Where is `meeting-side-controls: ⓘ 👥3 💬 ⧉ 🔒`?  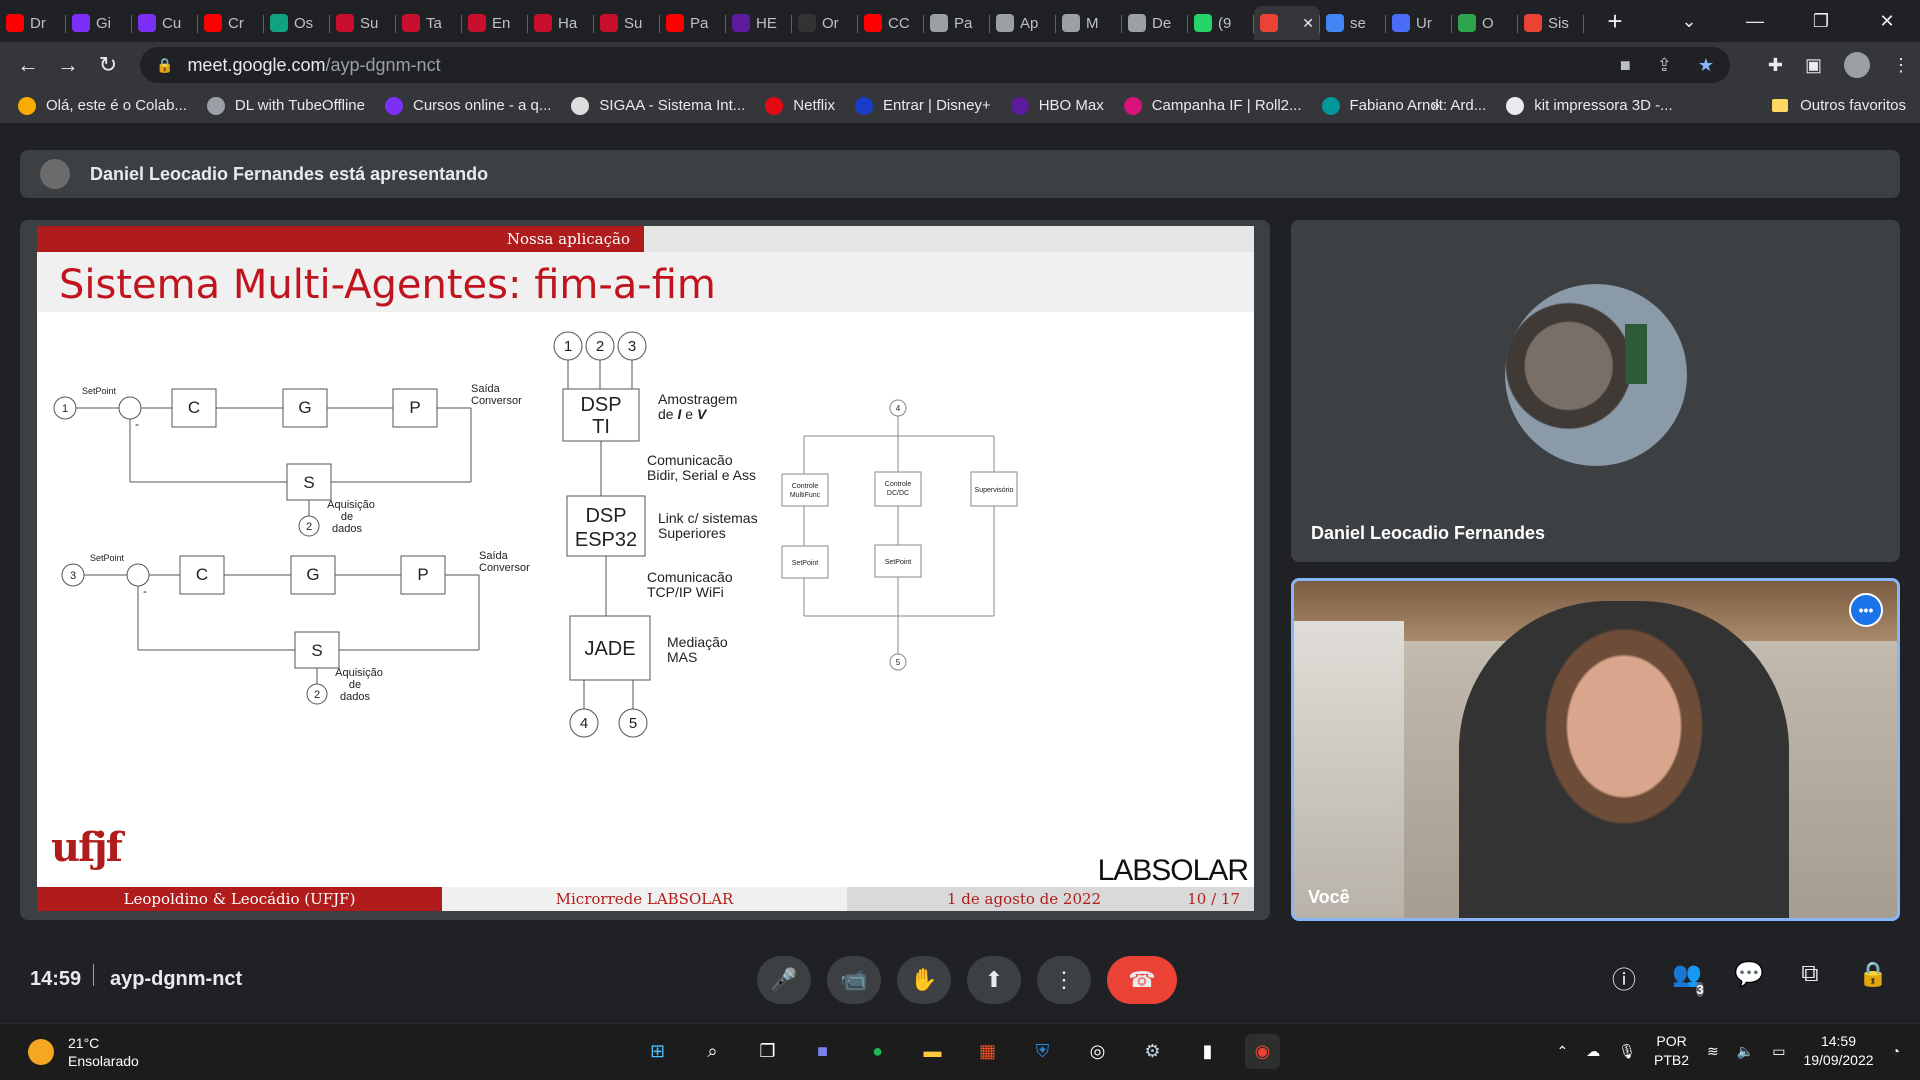
meeting-side-controls: ⓘ 👥3 💬 ⧉ 🔒 is located at coordinates (1749, 989).